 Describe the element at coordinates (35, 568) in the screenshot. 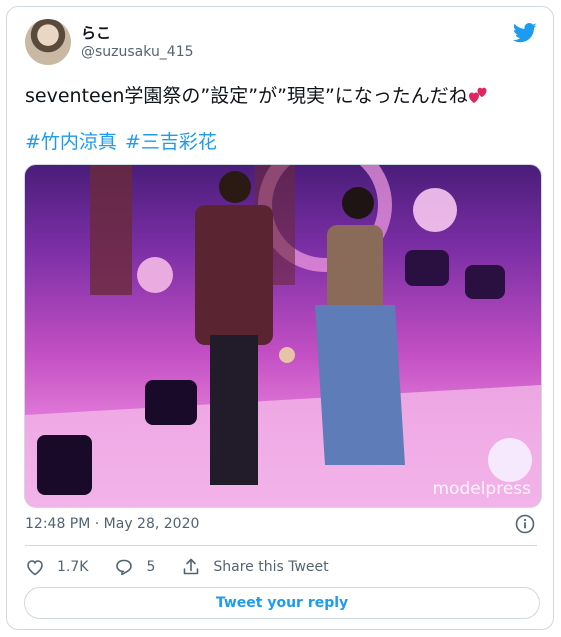

I see `heart-icon` at that location.